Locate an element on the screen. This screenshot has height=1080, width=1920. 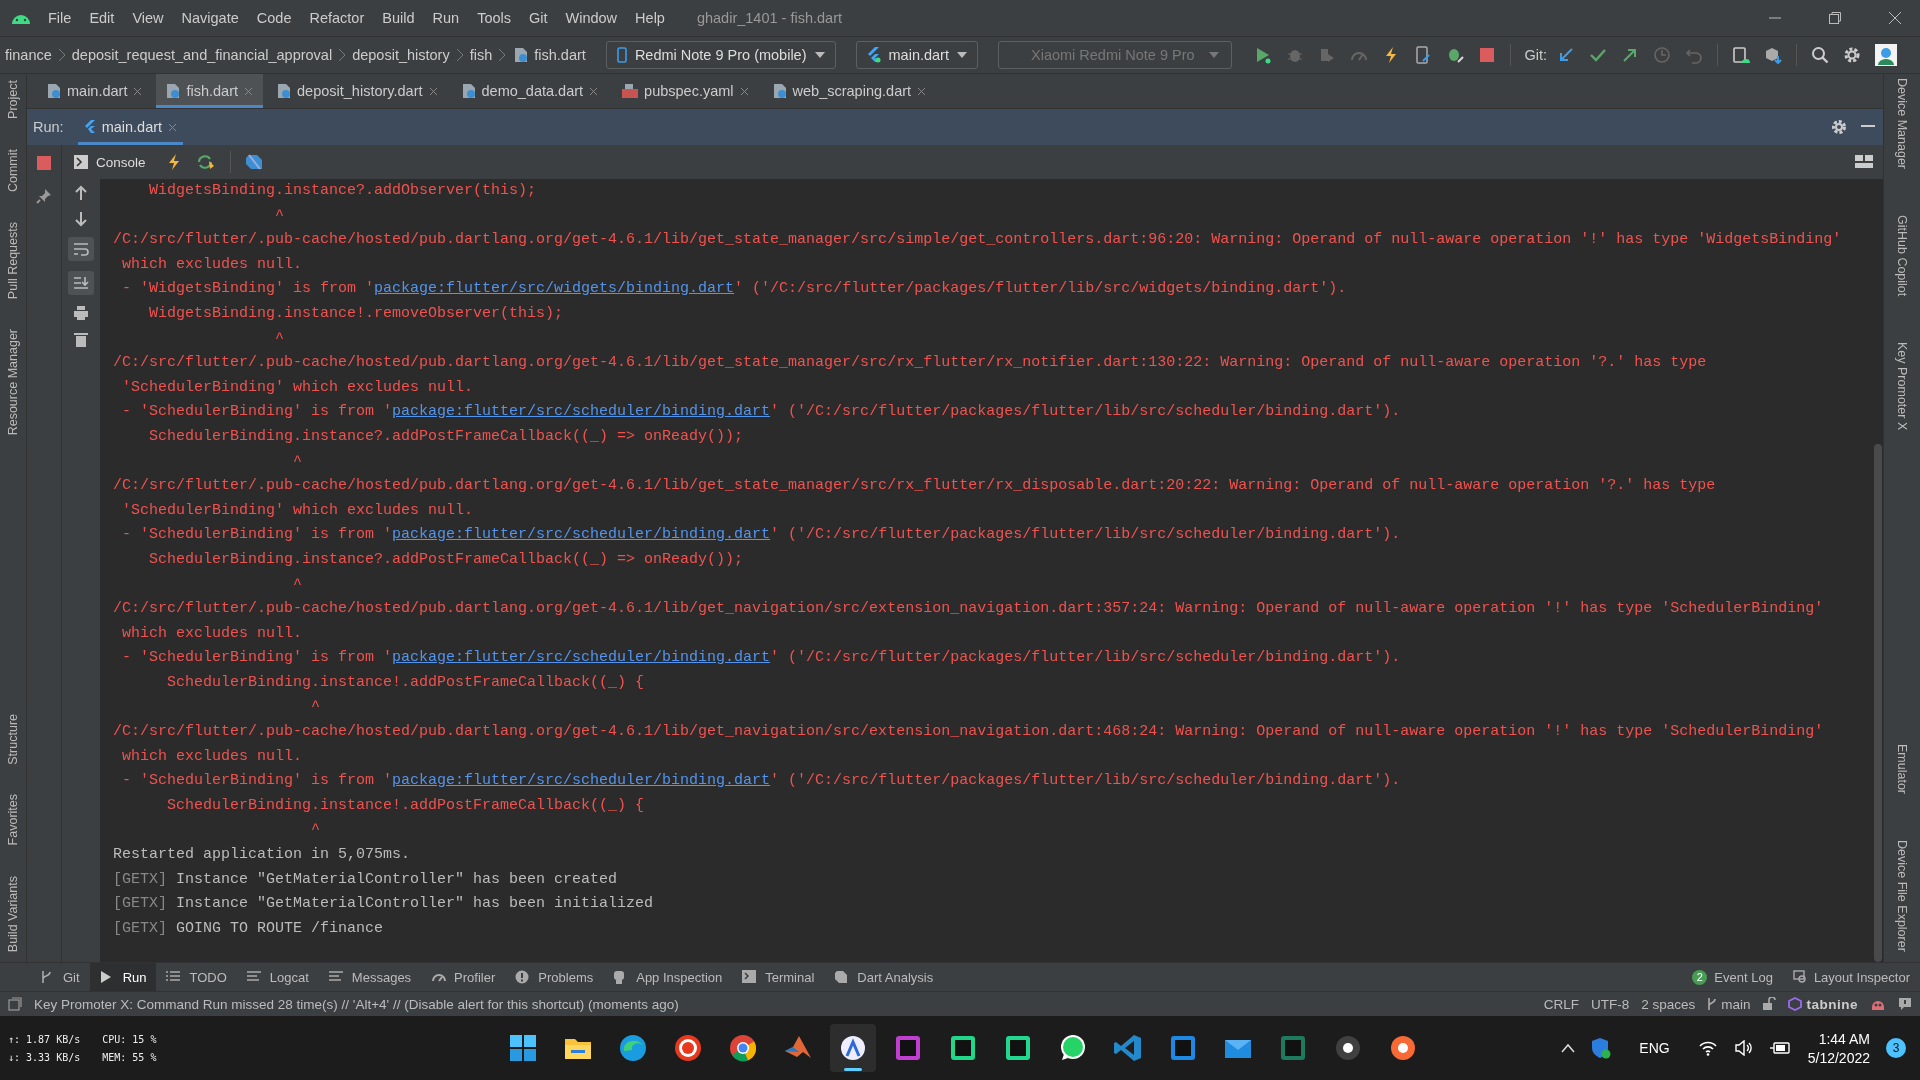
tool-tab: Layout Inspector is located at coordinates (1851, 977).